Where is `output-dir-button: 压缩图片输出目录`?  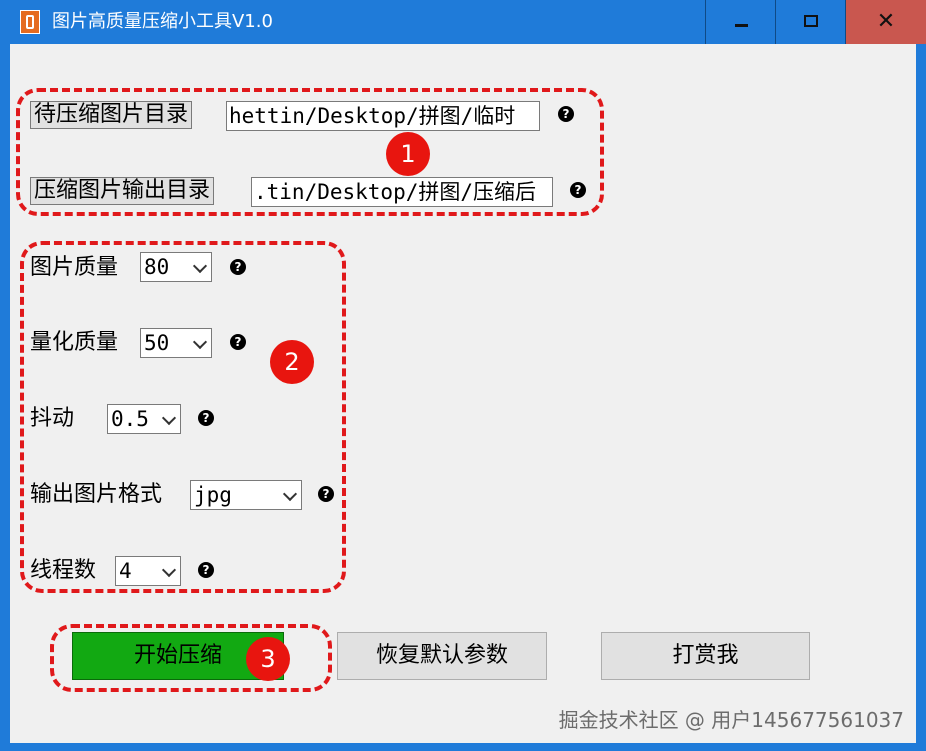 output-dir-button: 压缩图片输出目录 is located at coordinates (122, 191).